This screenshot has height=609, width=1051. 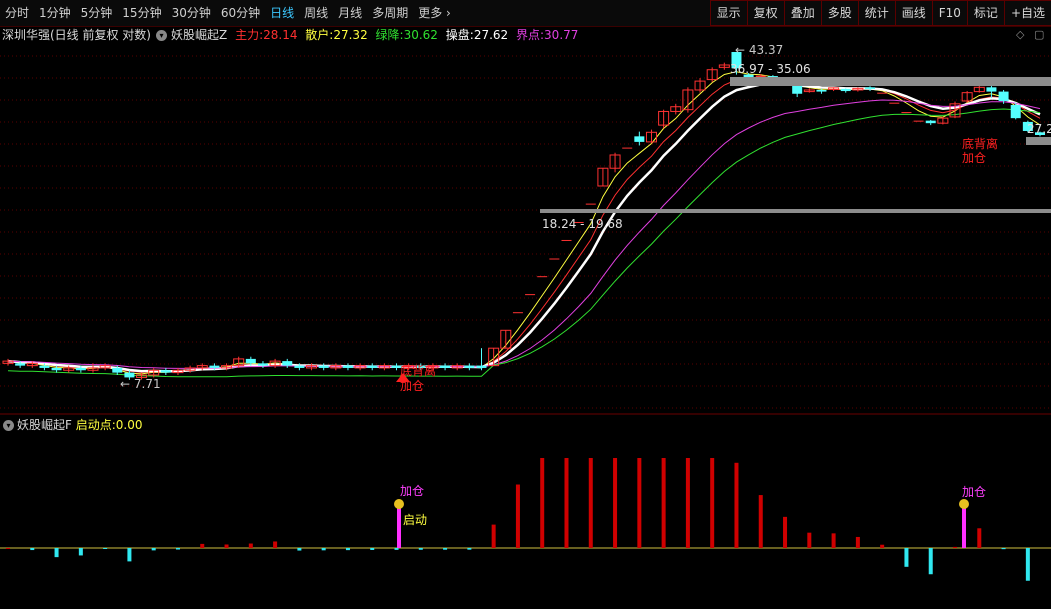 I want to click on add-position-signal-right: 加仓, so click(x=974, y=158).